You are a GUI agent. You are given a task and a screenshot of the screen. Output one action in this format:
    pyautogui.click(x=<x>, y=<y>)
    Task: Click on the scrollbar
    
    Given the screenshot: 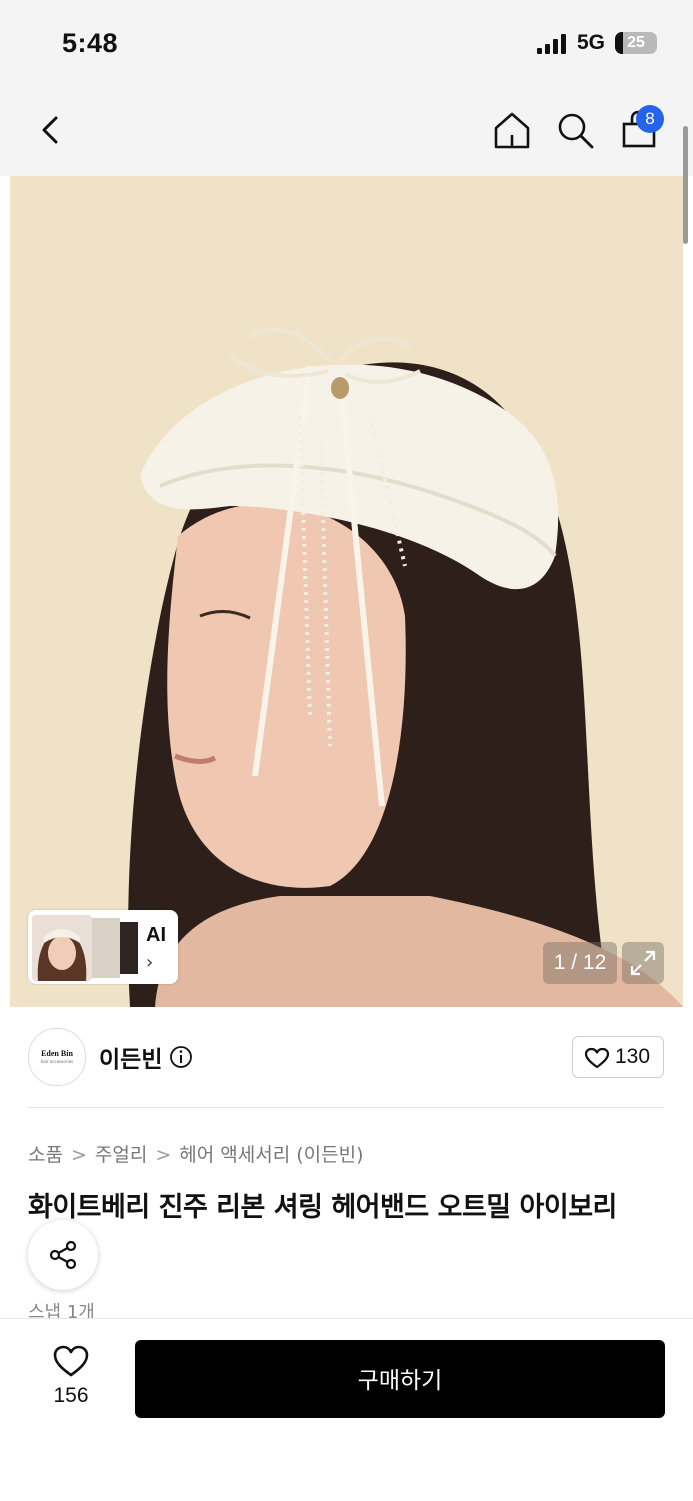 What is the action you would take?
    pyautogui.click(x=685, y=185)
    